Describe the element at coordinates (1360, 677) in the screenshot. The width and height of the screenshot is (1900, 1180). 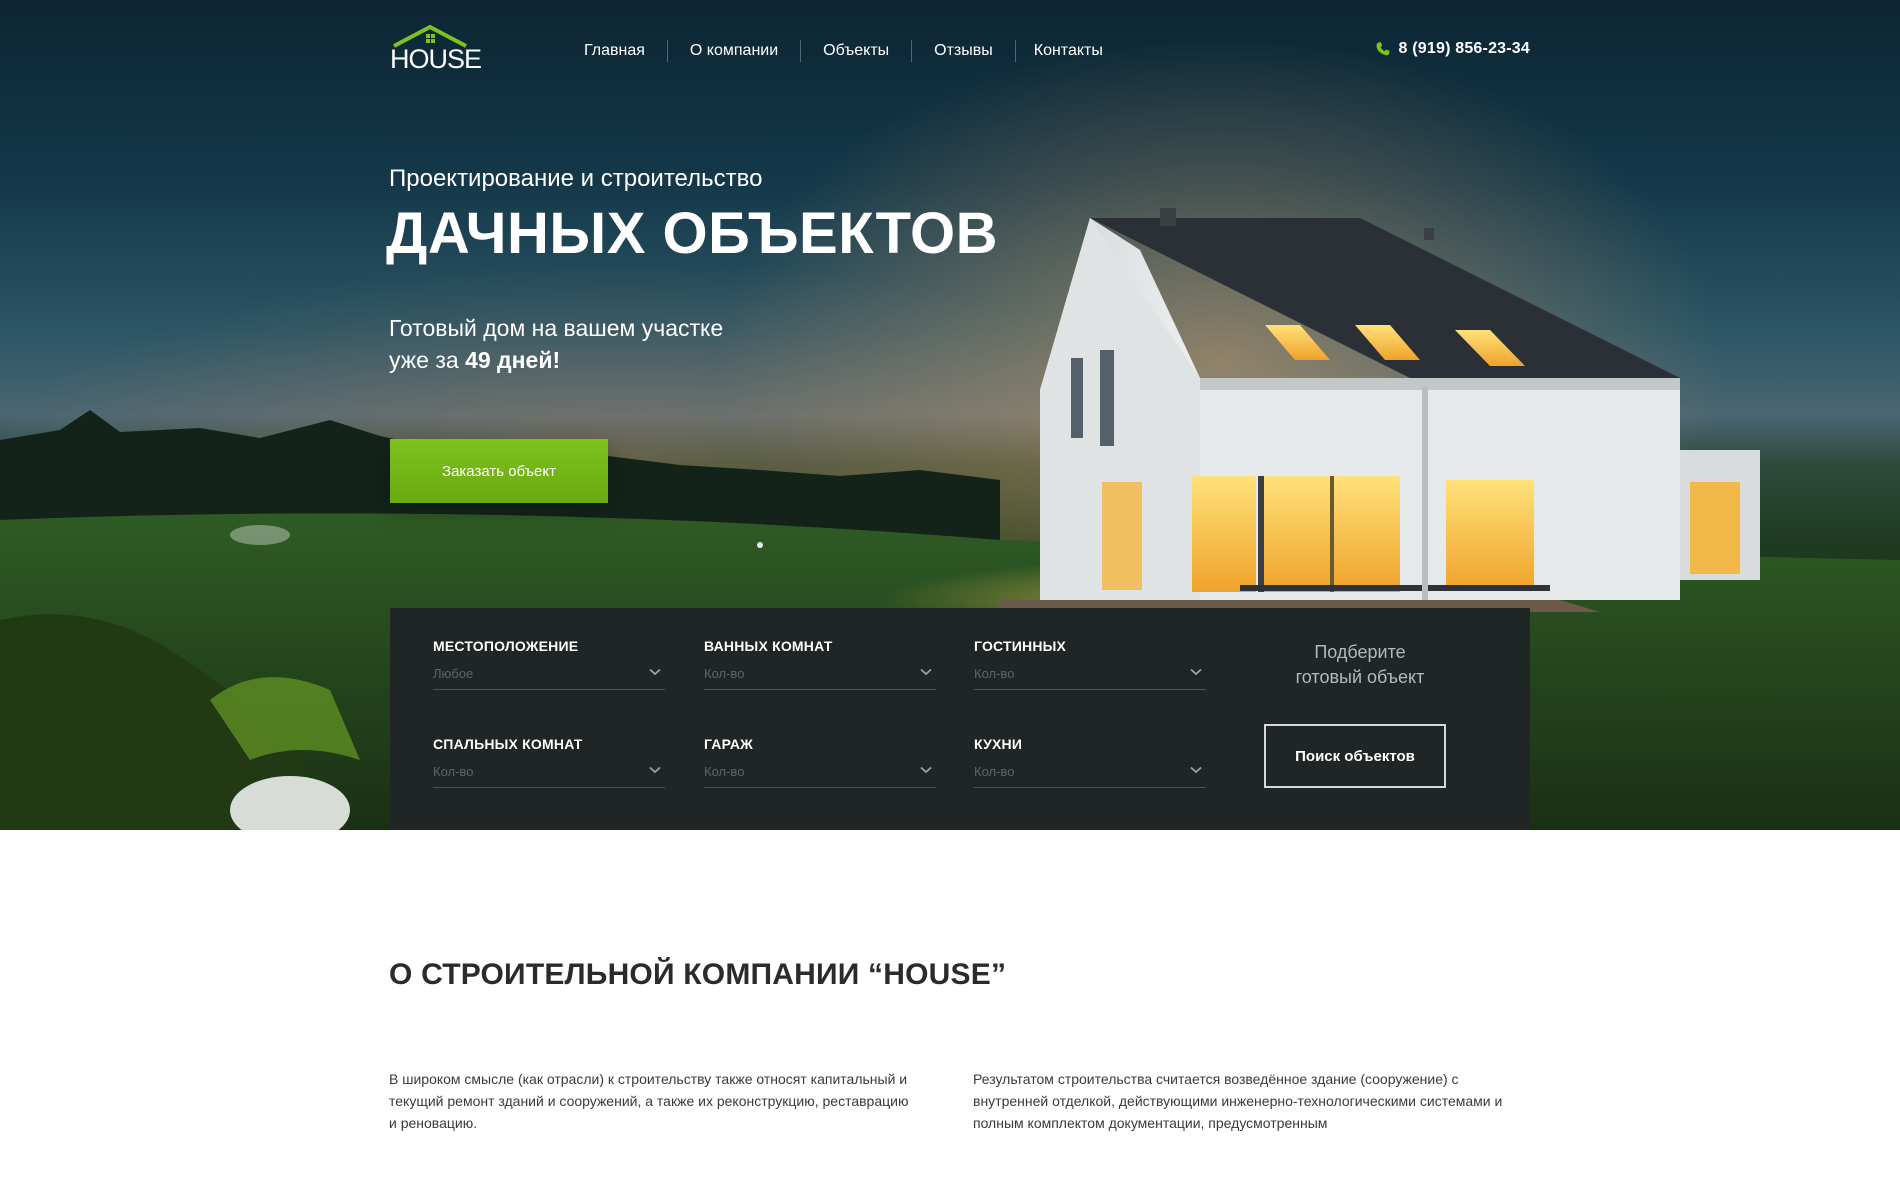
I see `search-hint-line-2: готовый объект` at that location.